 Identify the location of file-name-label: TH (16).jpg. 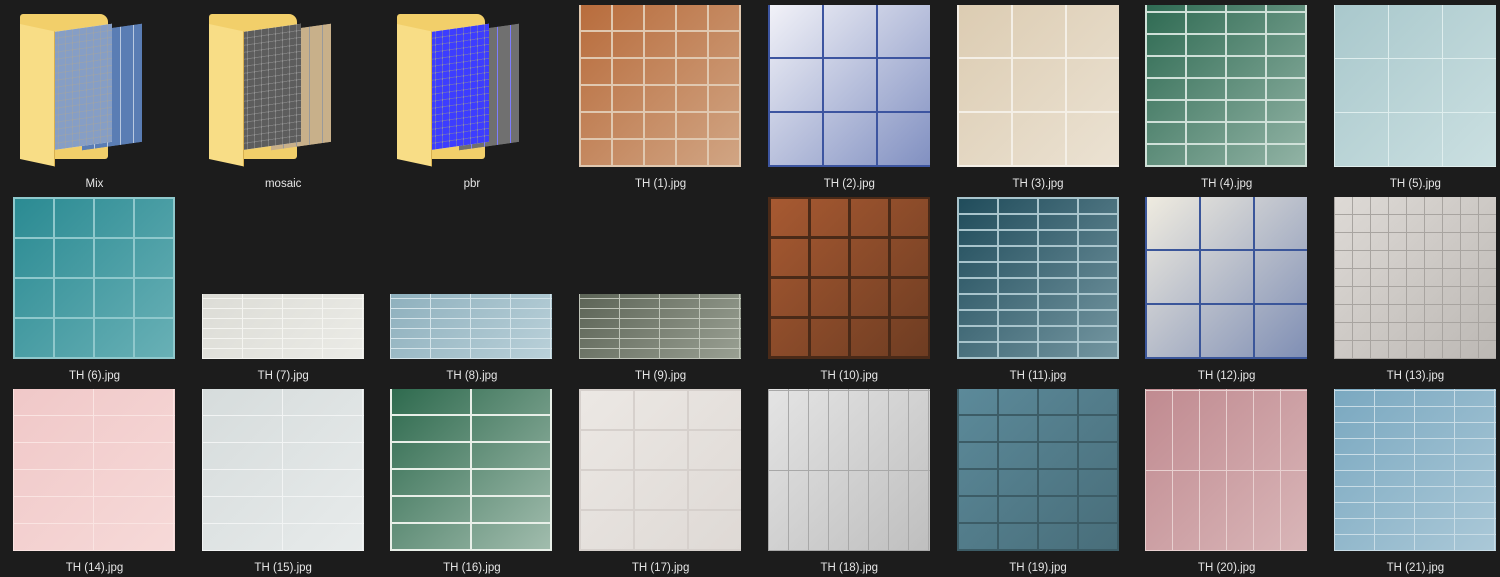
(472, 568).